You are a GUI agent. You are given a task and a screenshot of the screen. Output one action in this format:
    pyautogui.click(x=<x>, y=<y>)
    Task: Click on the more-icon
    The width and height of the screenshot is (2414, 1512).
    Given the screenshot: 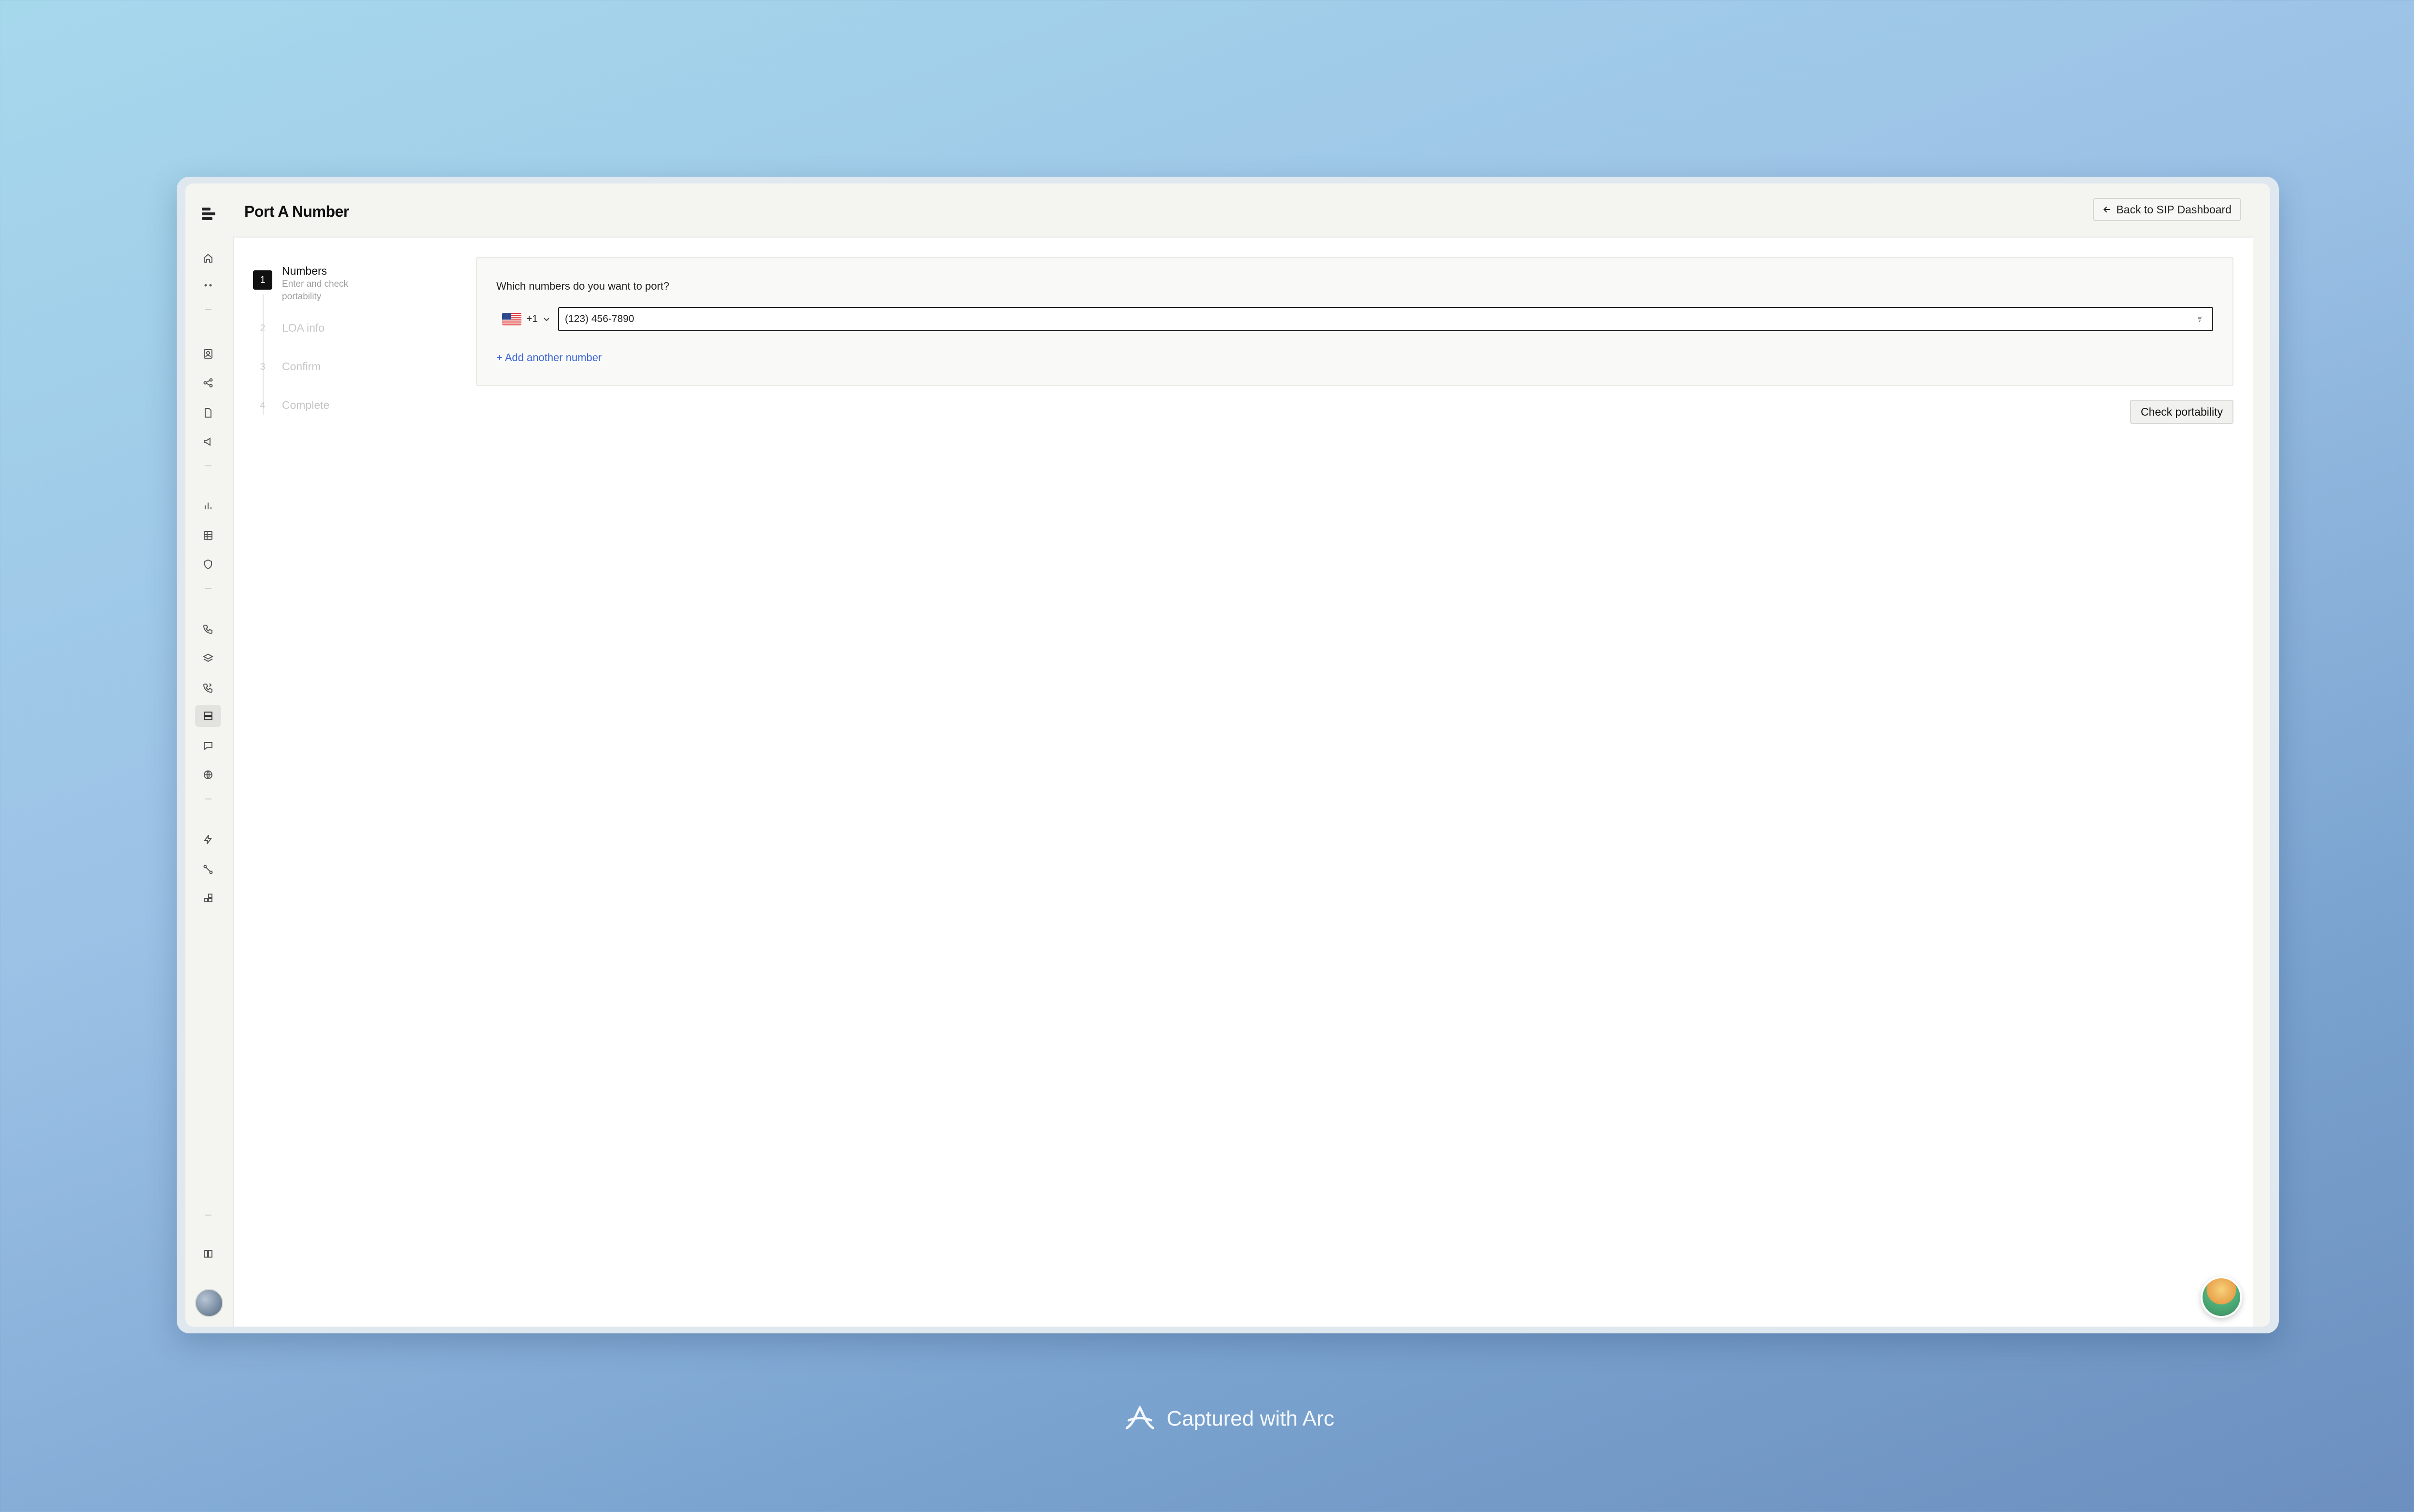 What is the action you would take?
    pyautogui.click(x=208, y=285)
    